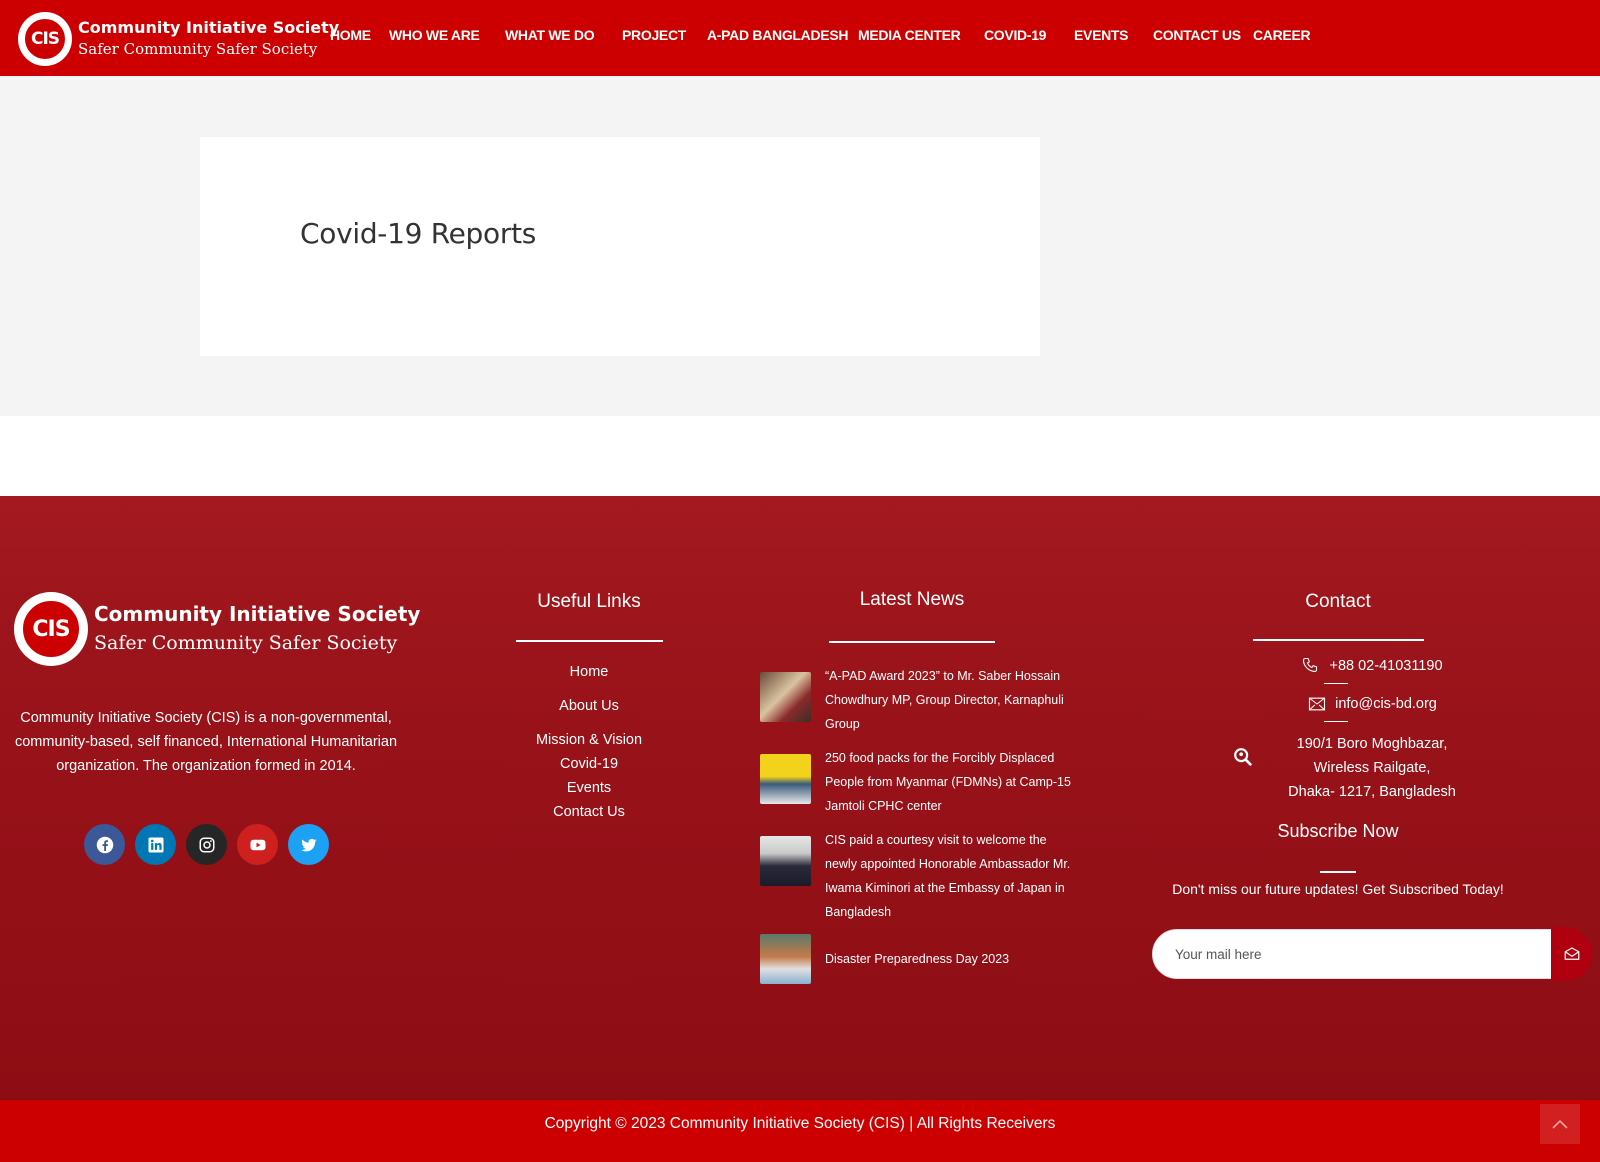  What do you see at coordinates (1282, 35) in the screenshot?
I see `nav-career: CAREER` at bounding box center [1282, 35].